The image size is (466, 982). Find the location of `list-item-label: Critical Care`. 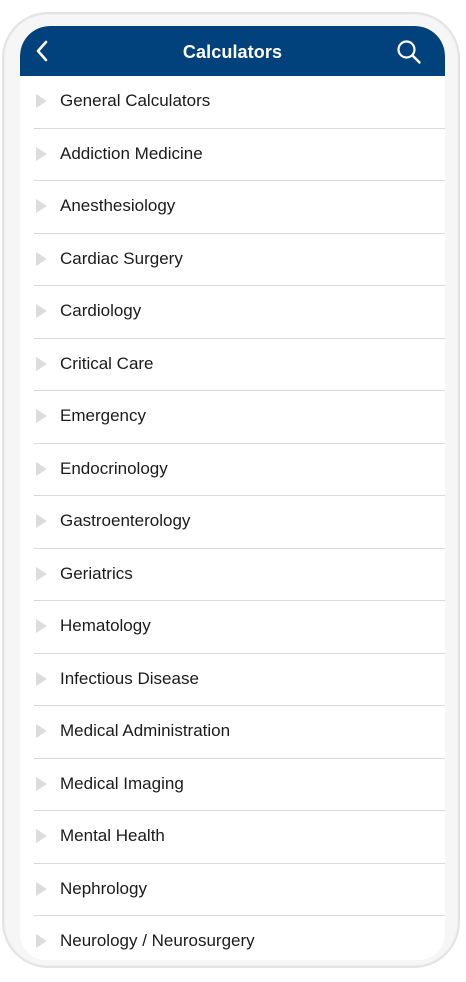

list-item-label: Critical Care is located at coordinates (107, 363).